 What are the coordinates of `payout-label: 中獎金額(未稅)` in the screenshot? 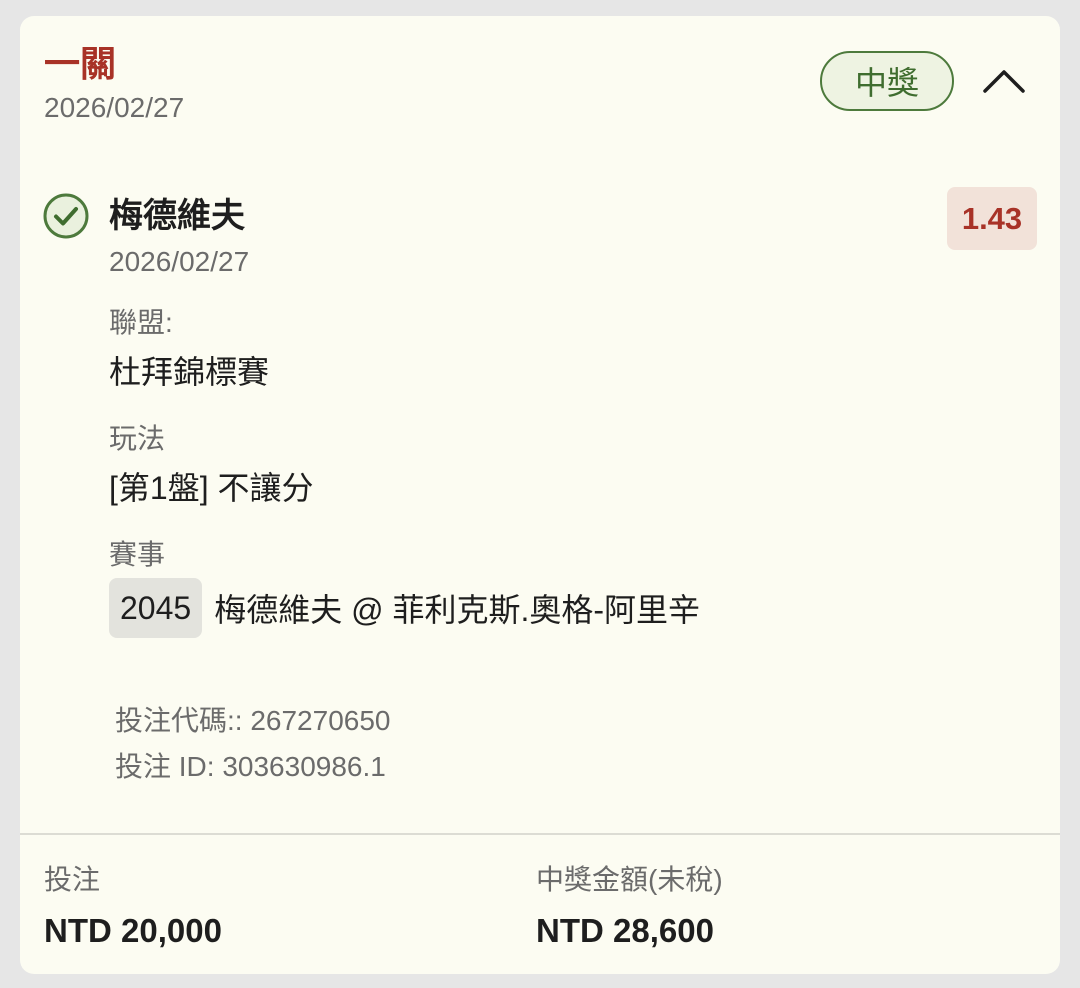 It's located at (629, 879).